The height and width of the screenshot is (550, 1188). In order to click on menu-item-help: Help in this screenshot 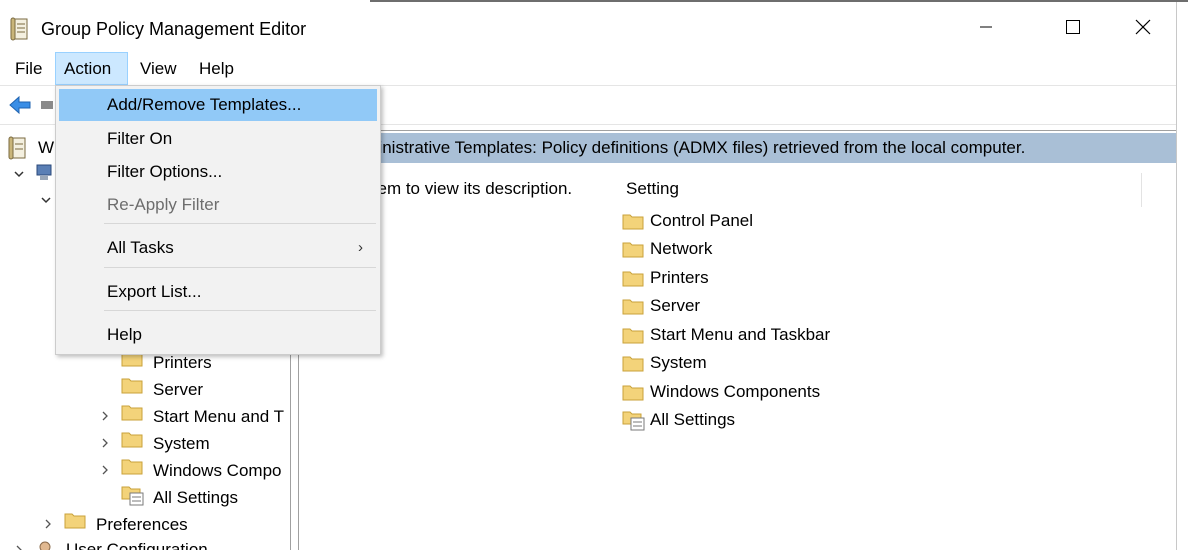, I will do `click(218, 335)`.